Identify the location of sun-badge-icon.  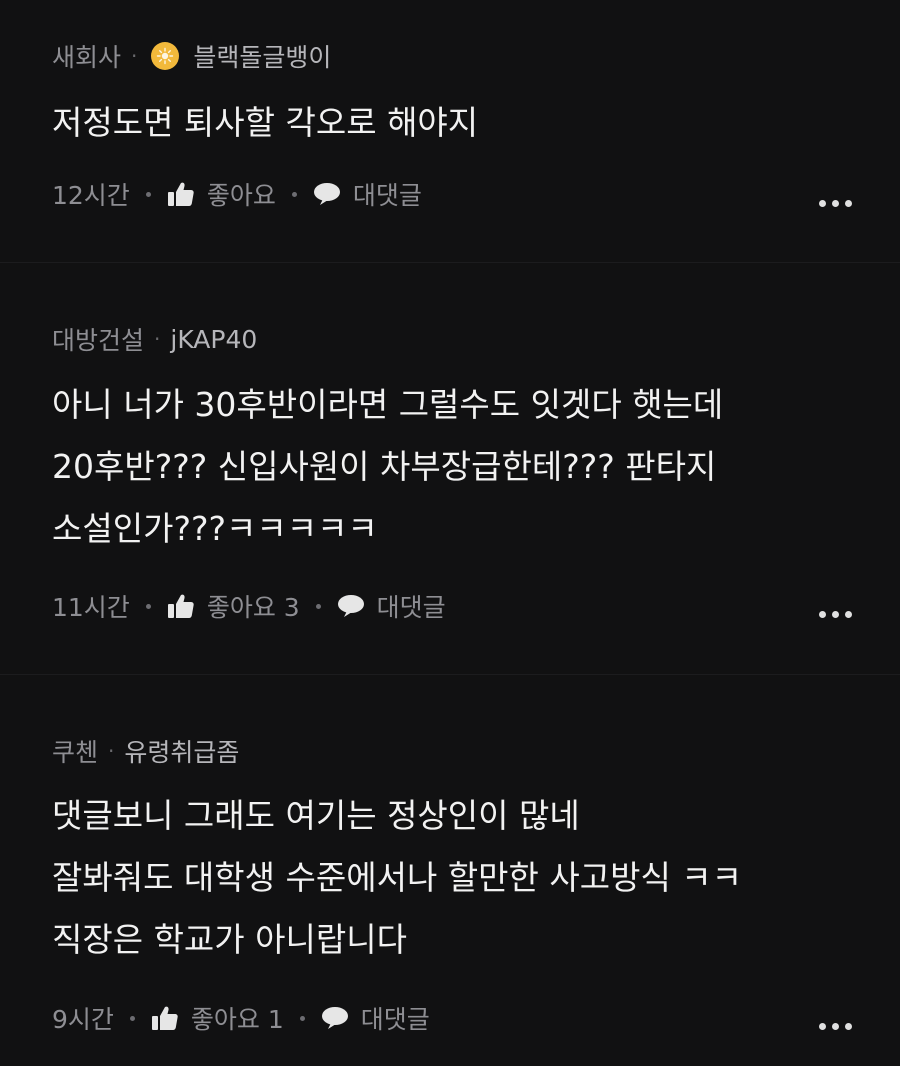
(165, 56).